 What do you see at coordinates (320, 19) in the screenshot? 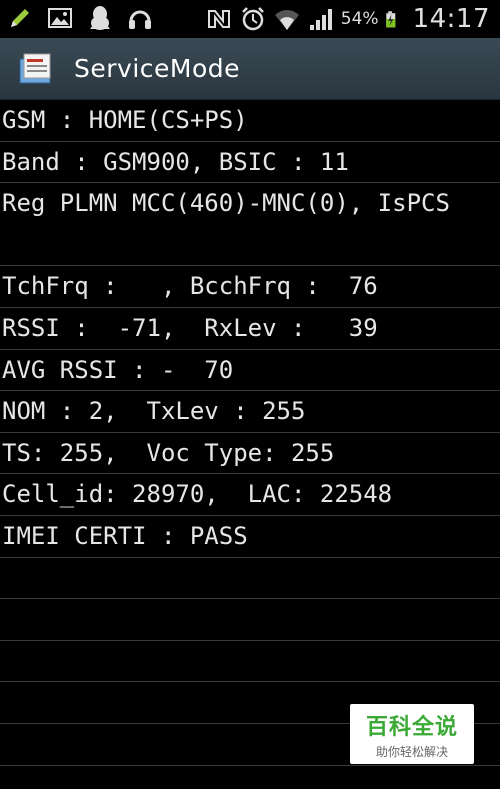
I see `signal-icon` at bounding box center [320, 19].